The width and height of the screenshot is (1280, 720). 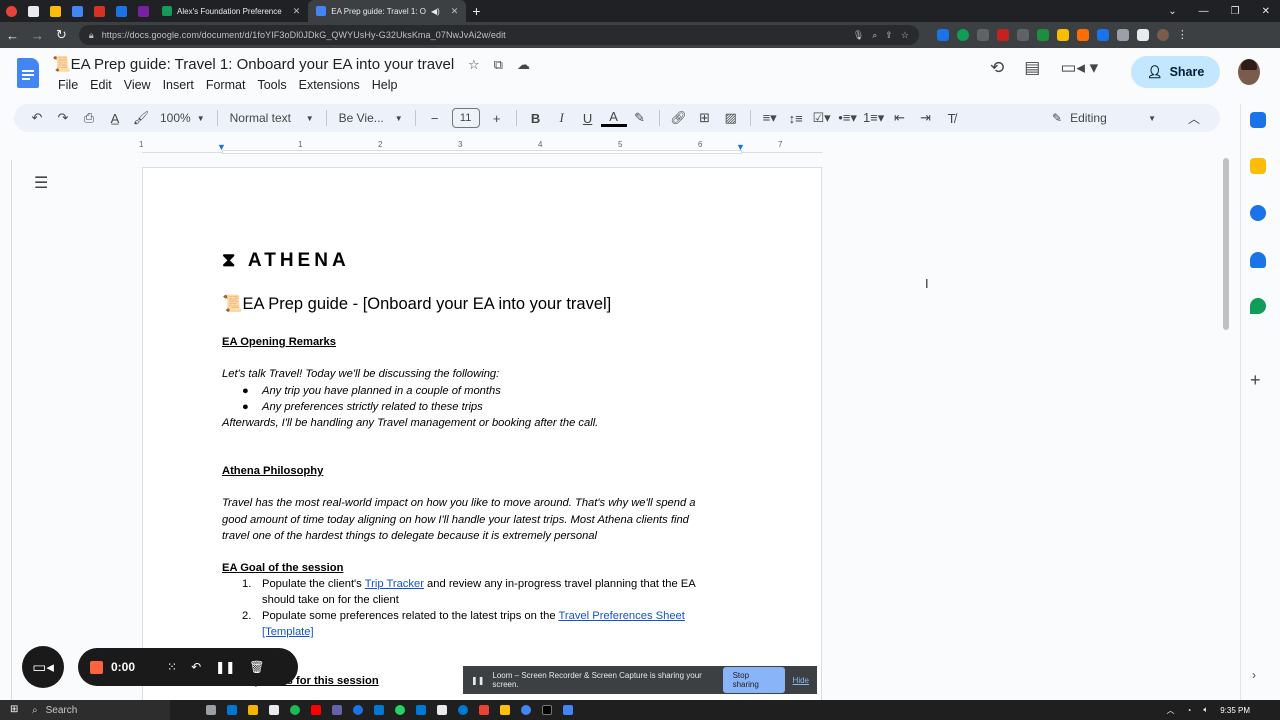 What do you see at coordinates (1258, 166) in the screenshot?
I see `keep-icon` at bounding box center [1258, 166].